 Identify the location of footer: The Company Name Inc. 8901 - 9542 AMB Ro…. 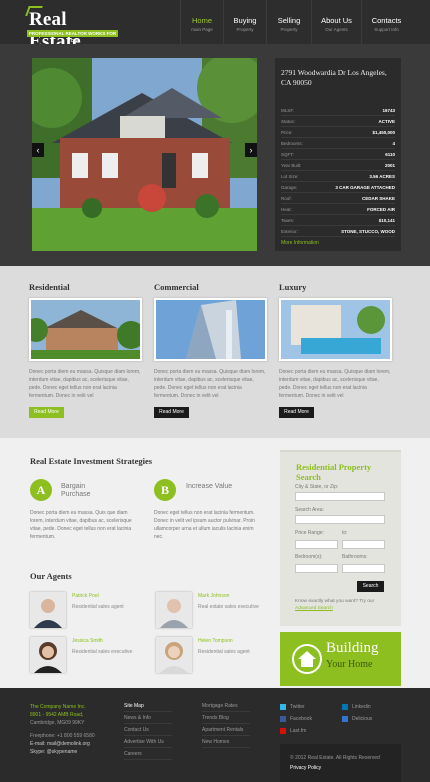
(215, 735).